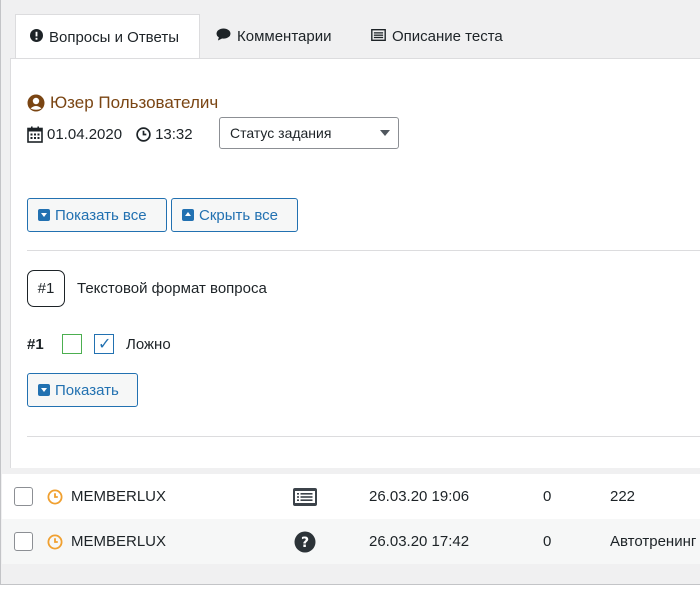 The image size is (700, 590). I want to click on answer-label: Ложно, so click(148, 344).